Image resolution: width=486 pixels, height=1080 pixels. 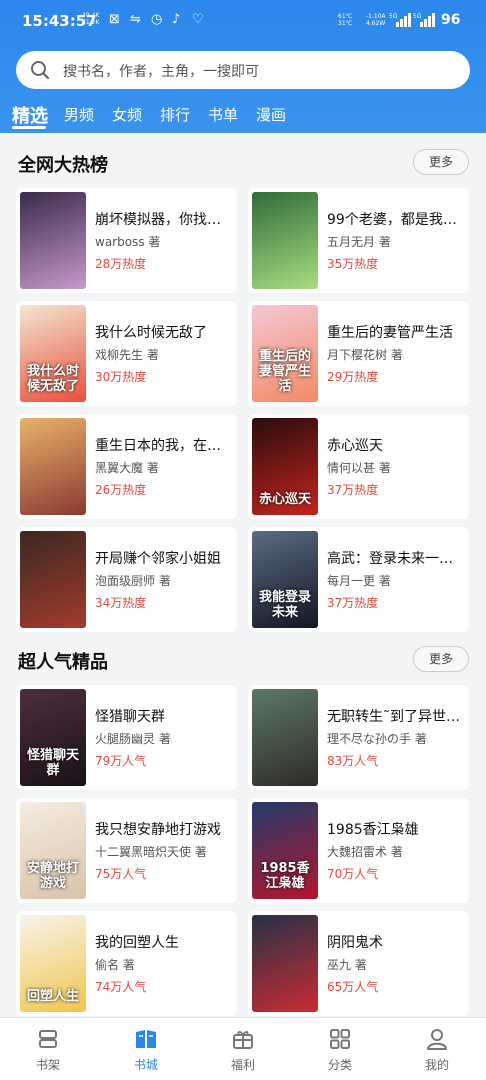 What do you see at coordinates (223, 114) in the screenshot?
I see `tab-booklist: 书单` at bounding box center [223, 114].